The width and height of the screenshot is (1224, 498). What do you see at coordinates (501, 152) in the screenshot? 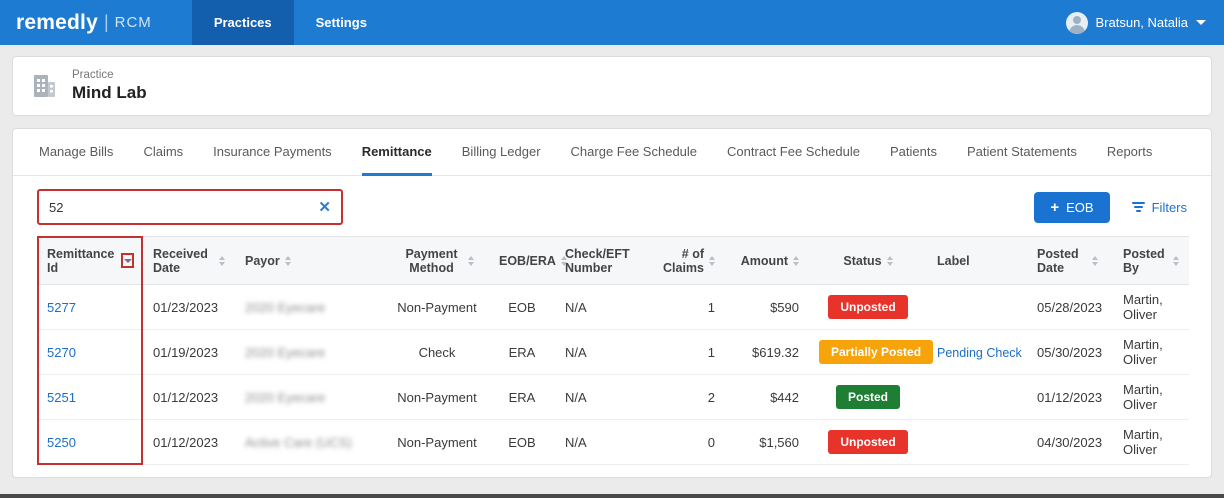
I see `tab-billing-ledger: Billing Ledger` at bounding box center [501, 152].